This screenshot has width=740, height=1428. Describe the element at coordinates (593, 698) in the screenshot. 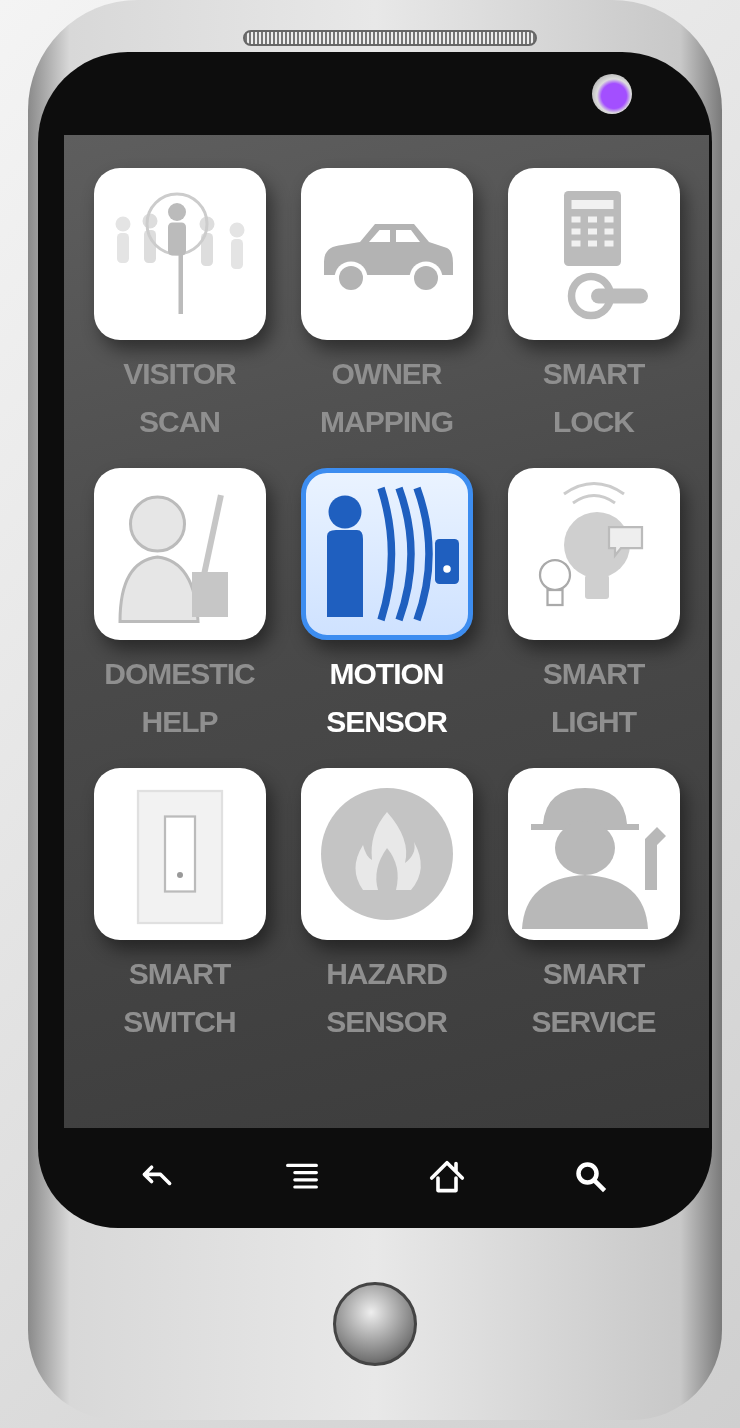

I see `app-label: SMART LIGHT` at that location.